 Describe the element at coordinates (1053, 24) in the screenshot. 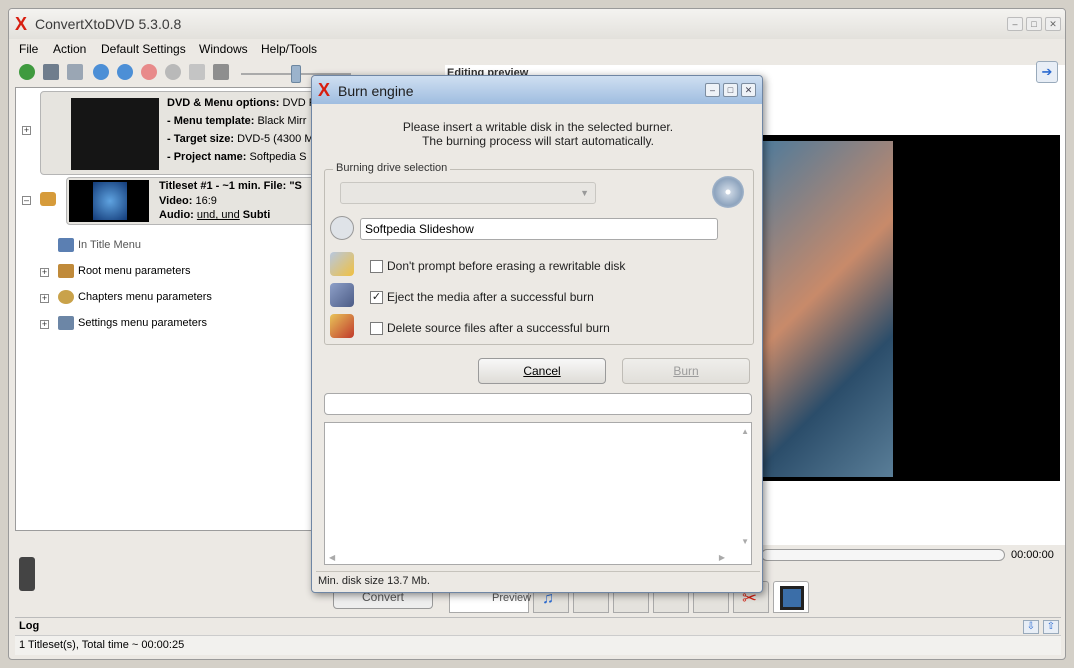

I see `close-button: ✕` at that location.